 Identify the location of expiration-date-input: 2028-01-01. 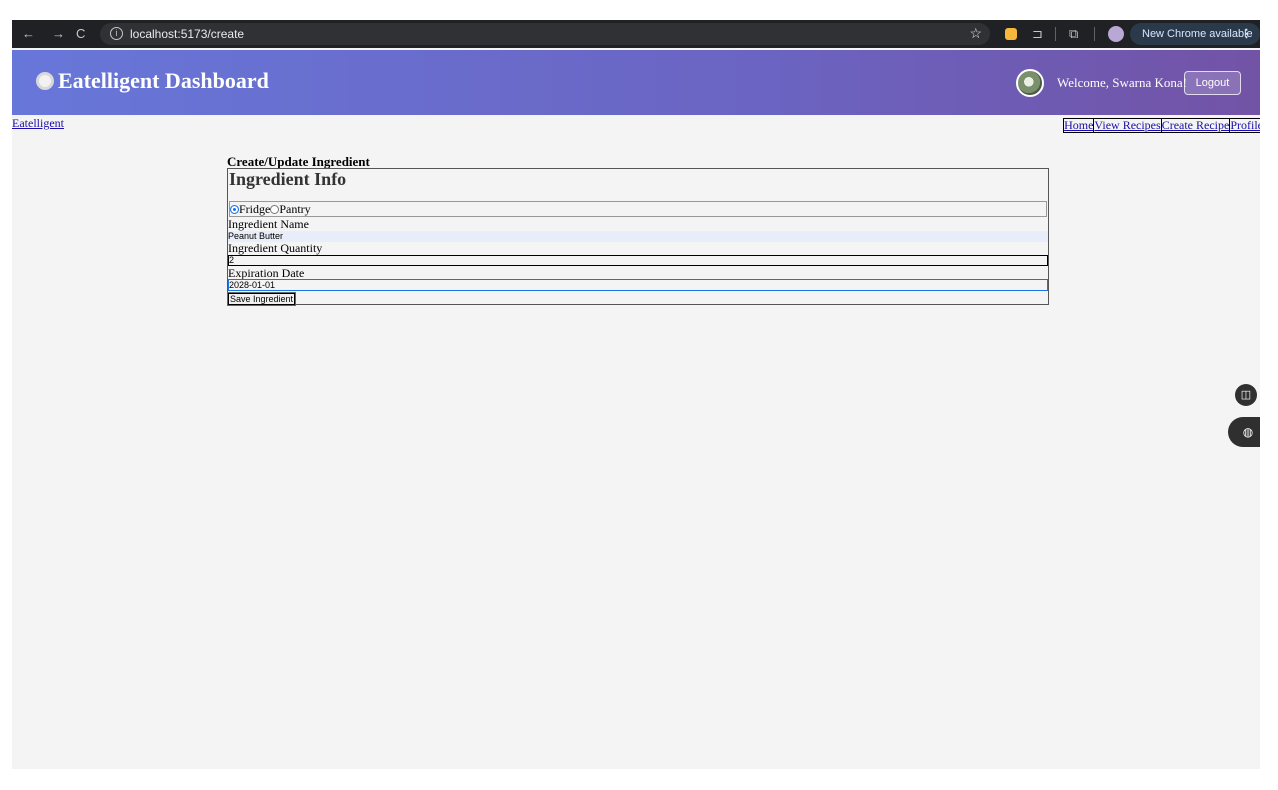
(638, 285).